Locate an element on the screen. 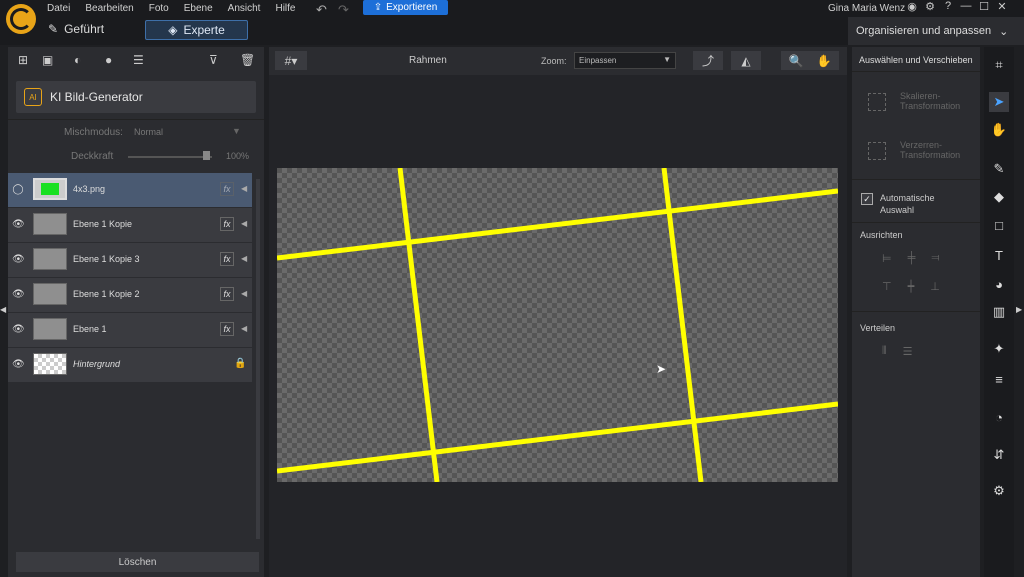  trash-icon: 🗑 is located at coordinates (247, 60).